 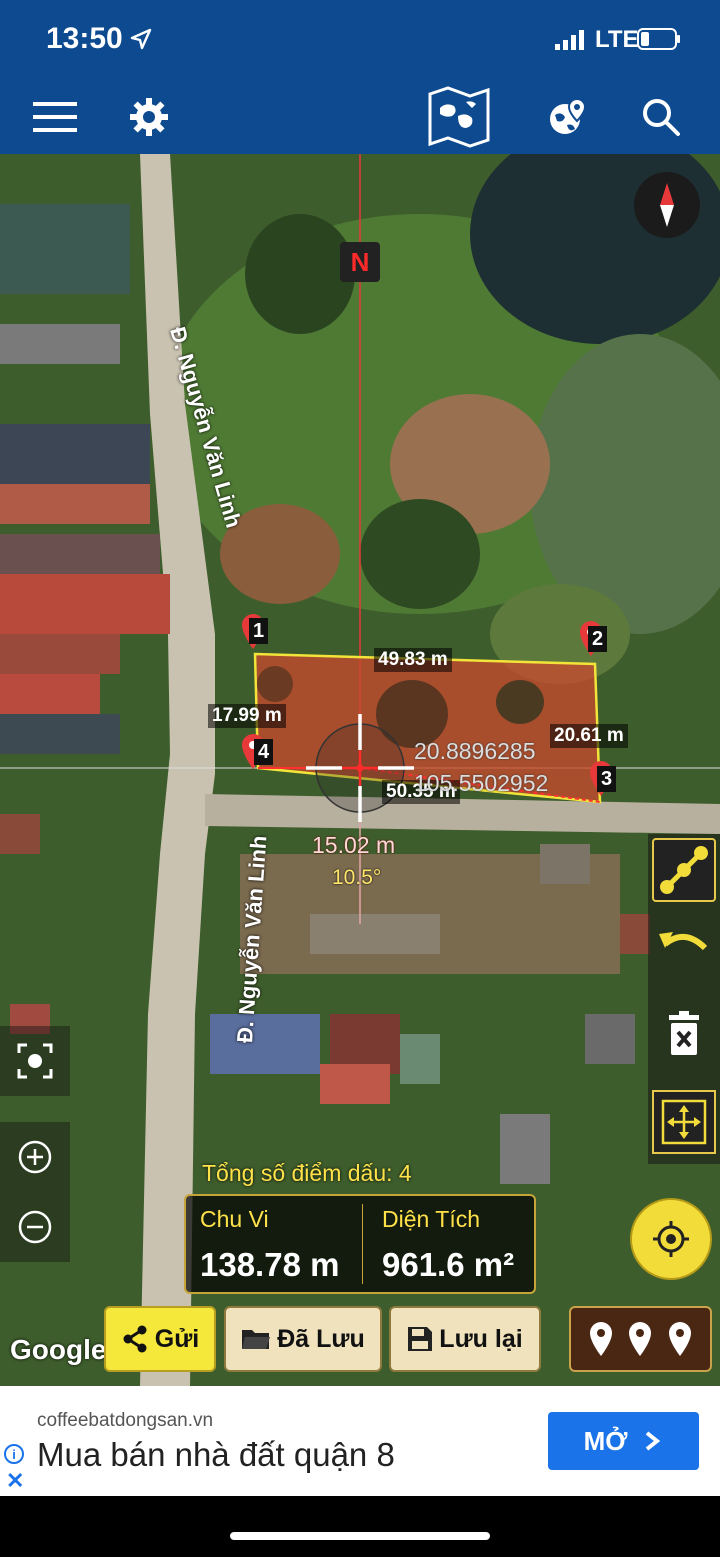 What do you see at coordinates (607, 779) in the screenshot?
I see `marker-number: 3` at bounding box center [607, 779].